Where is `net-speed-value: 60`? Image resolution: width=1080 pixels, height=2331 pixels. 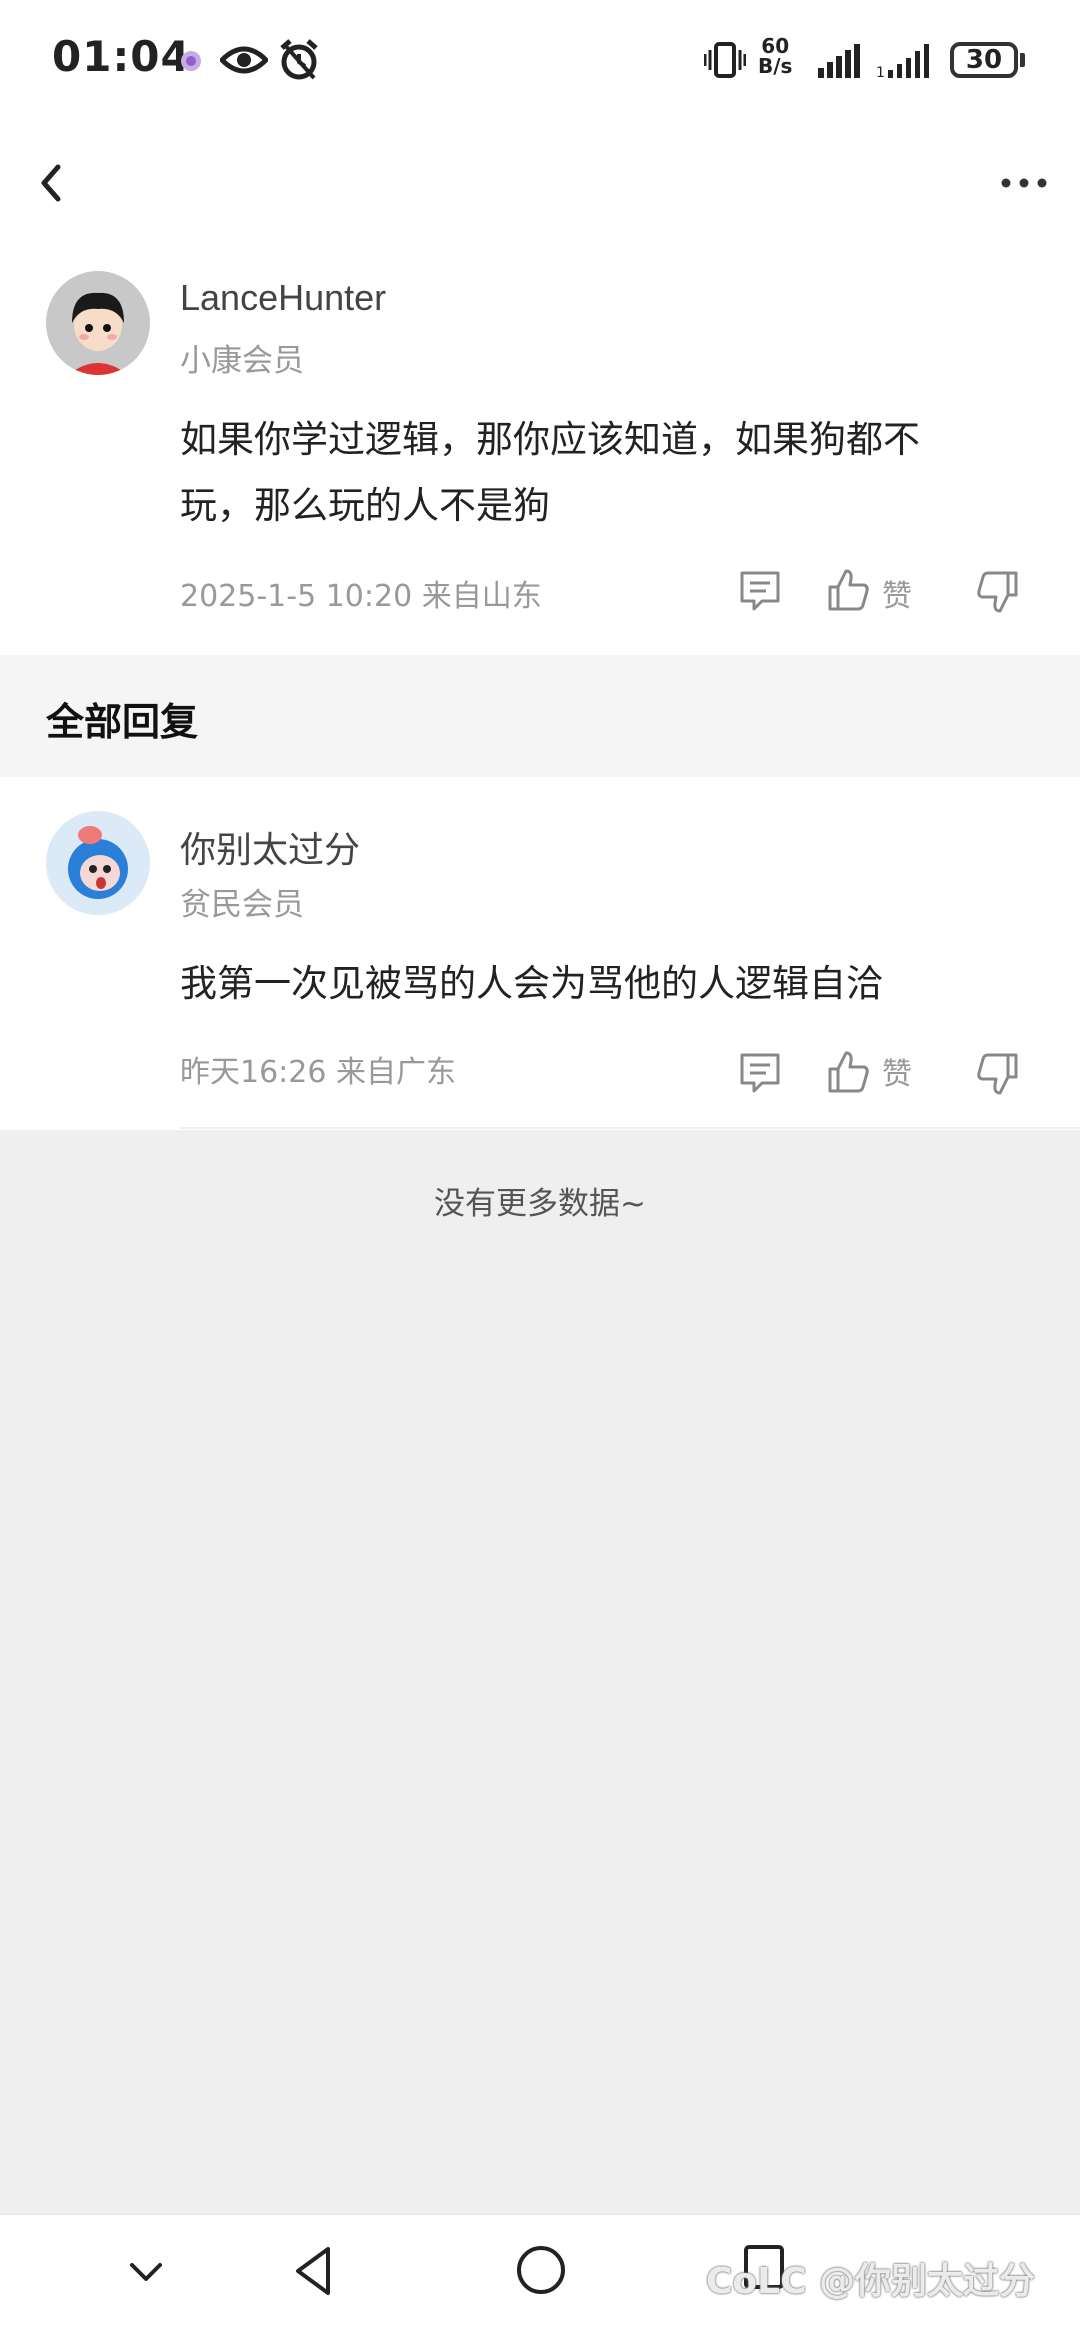 net-speed-value: 60 is located at coordinates (775, 46).